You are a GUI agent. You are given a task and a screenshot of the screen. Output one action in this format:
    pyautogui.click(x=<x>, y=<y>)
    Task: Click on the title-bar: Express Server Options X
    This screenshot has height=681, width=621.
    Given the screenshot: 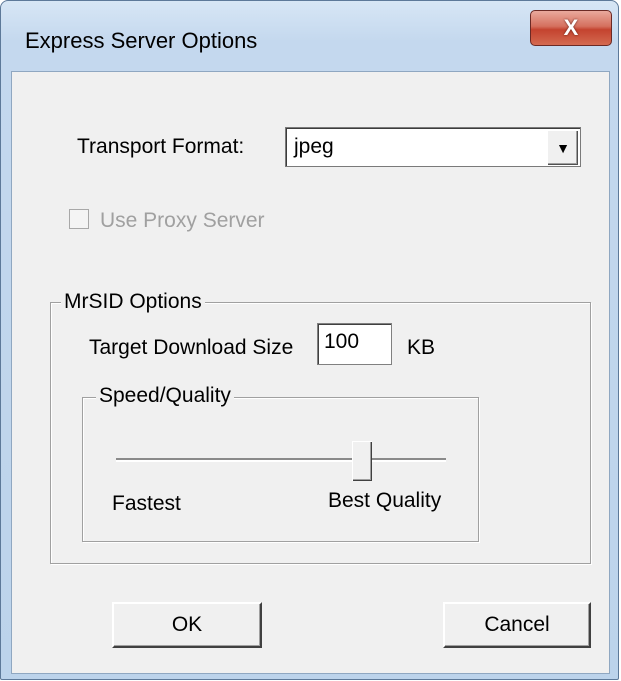 What is the action you would take?
    pyautogui.click(x=309, y=41)
    